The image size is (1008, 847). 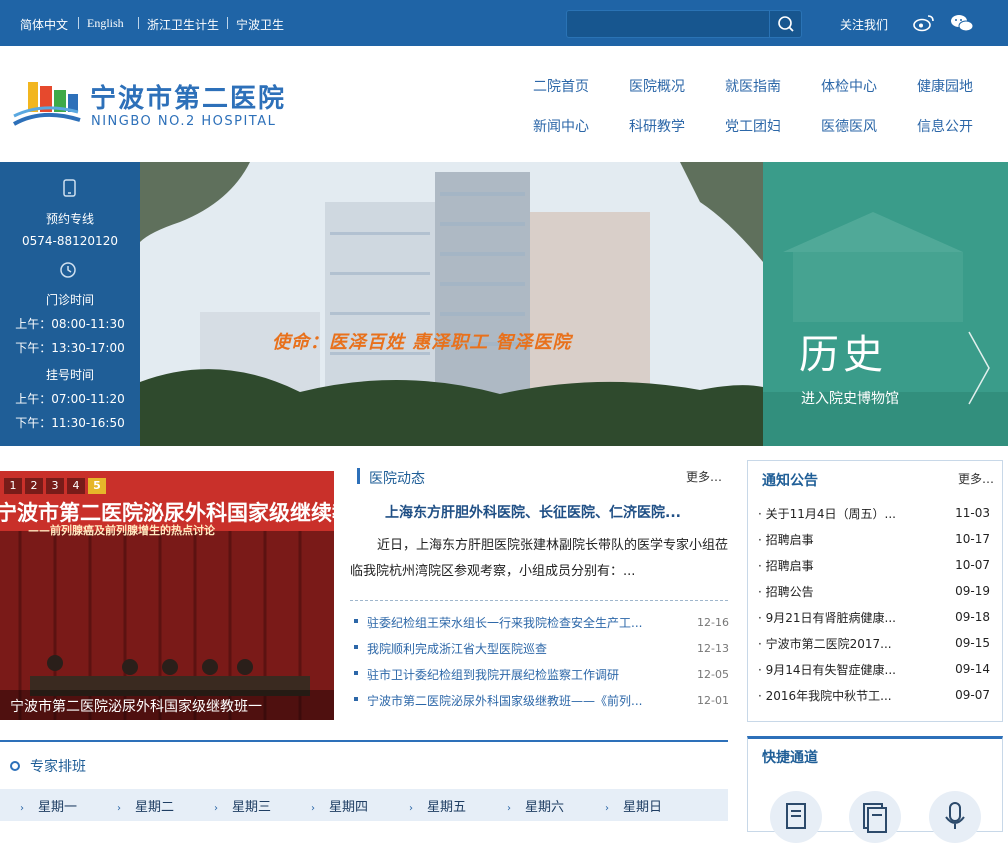 What do you see at coordinates (561, 126) in the screenshot?
I see `nav-news: 新闻中心` at bounding box center [561, 126].